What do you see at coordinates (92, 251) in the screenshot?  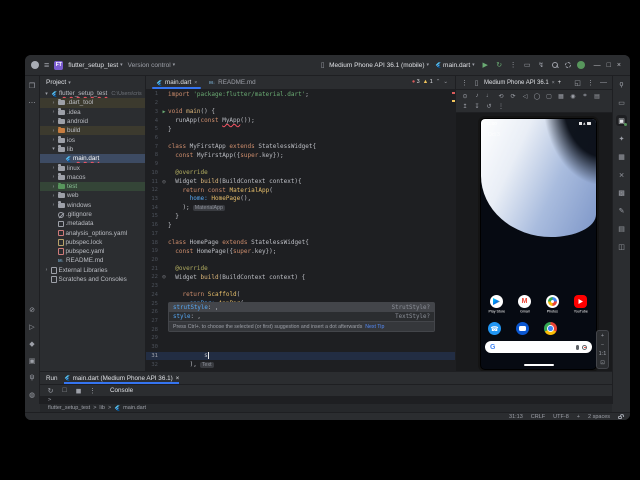 I see `tree-item-pubspec-yaml: pubspec.yaml` at bounding box center [92, 251].